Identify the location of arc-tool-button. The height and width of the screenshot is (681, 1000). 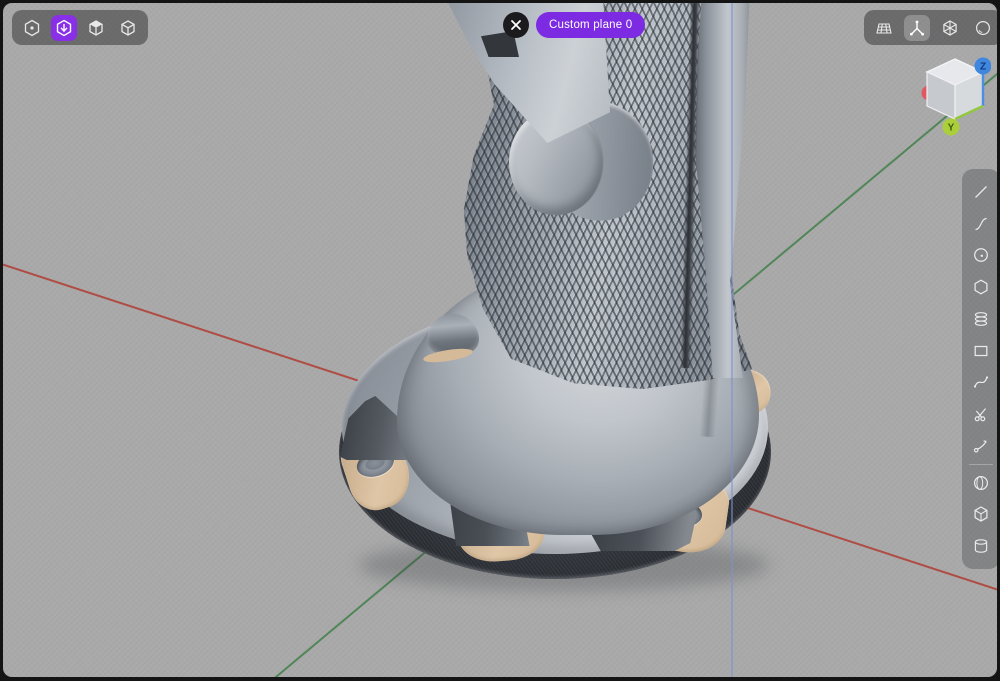
(981, 224).